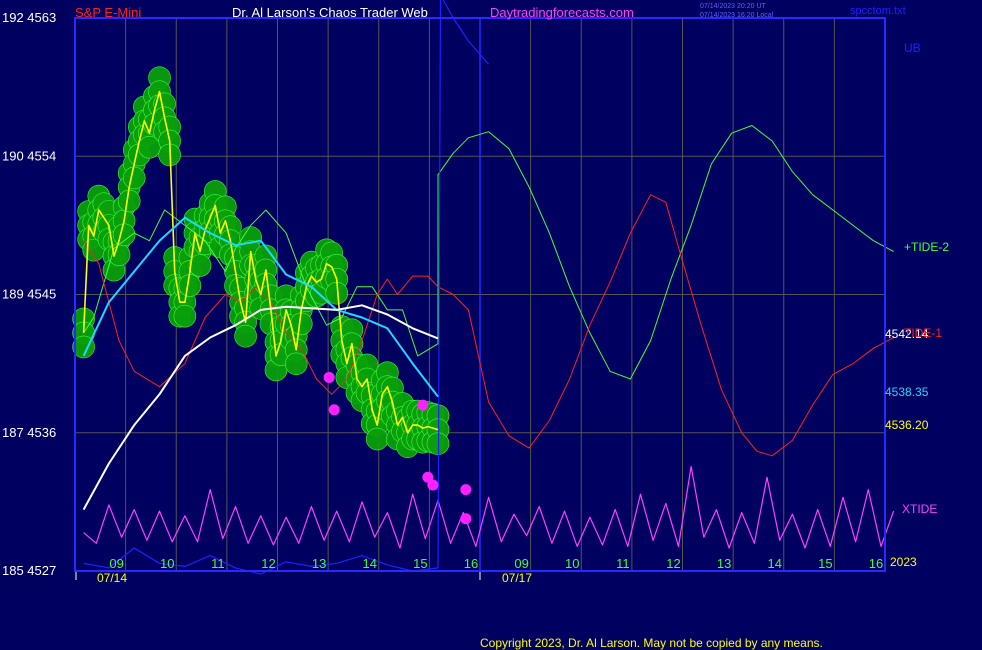 This screenshot has height=650, width=982. I want to click on timestamp-local: 07/14/2023 16:20 Local, so click(737, 15).